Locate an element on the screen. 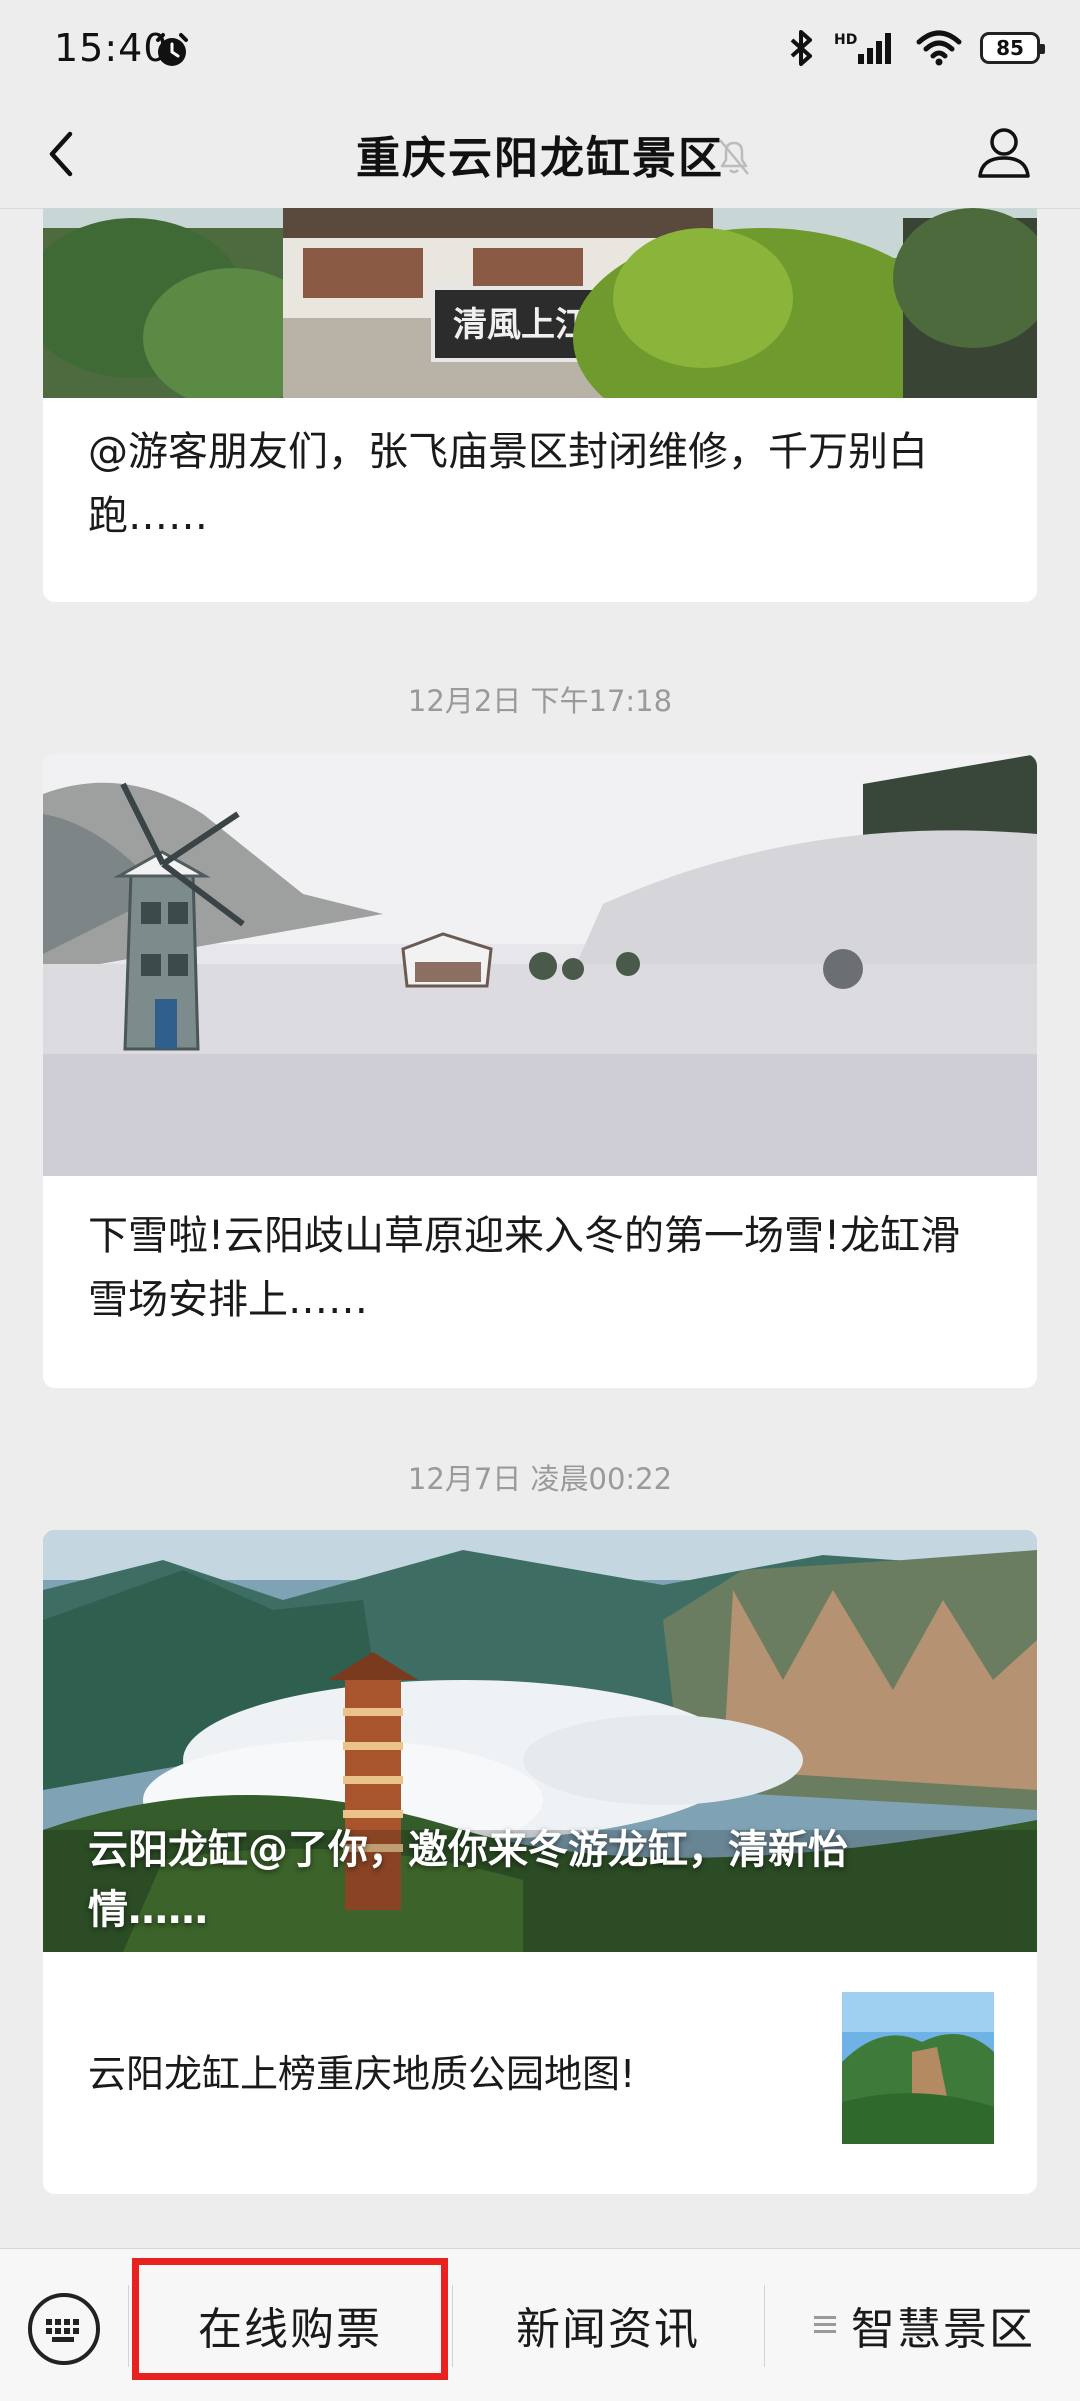 Image resolution: width=1080 pixels, height=2401 pixels. nav-bar: 重庆云阳龙缸景区 is located at coordinates (540, 154).